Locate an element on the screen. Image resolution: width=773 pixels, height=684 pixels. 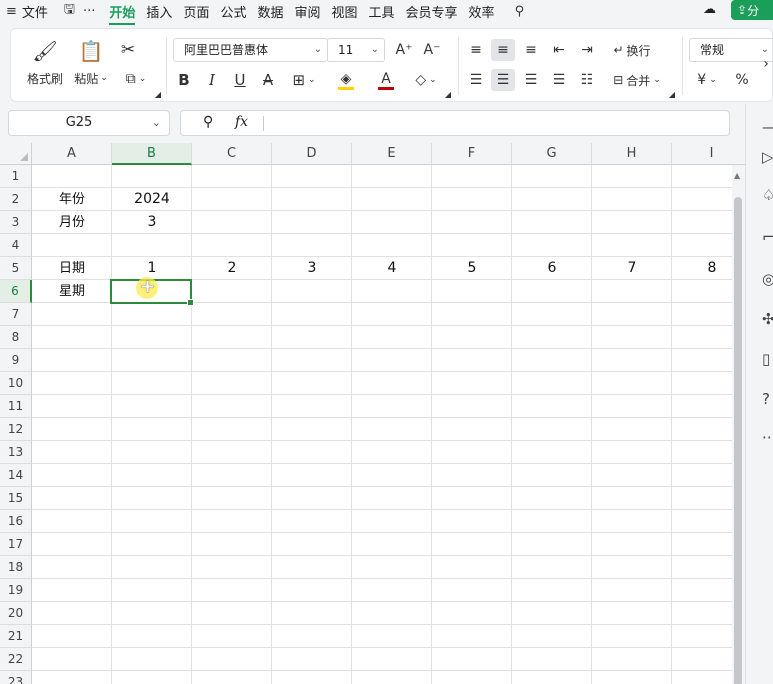
column-header-i: I is located at coordinates (708, 154).